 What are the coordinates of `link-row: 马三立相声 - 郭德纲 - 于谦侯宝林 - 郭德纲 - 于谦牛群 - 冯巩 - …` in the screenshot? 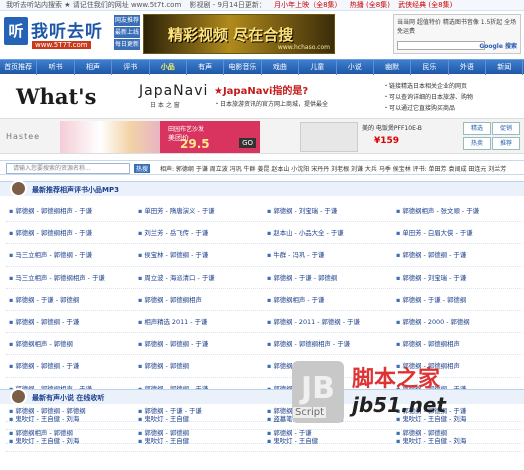 It's located at (264, 255).